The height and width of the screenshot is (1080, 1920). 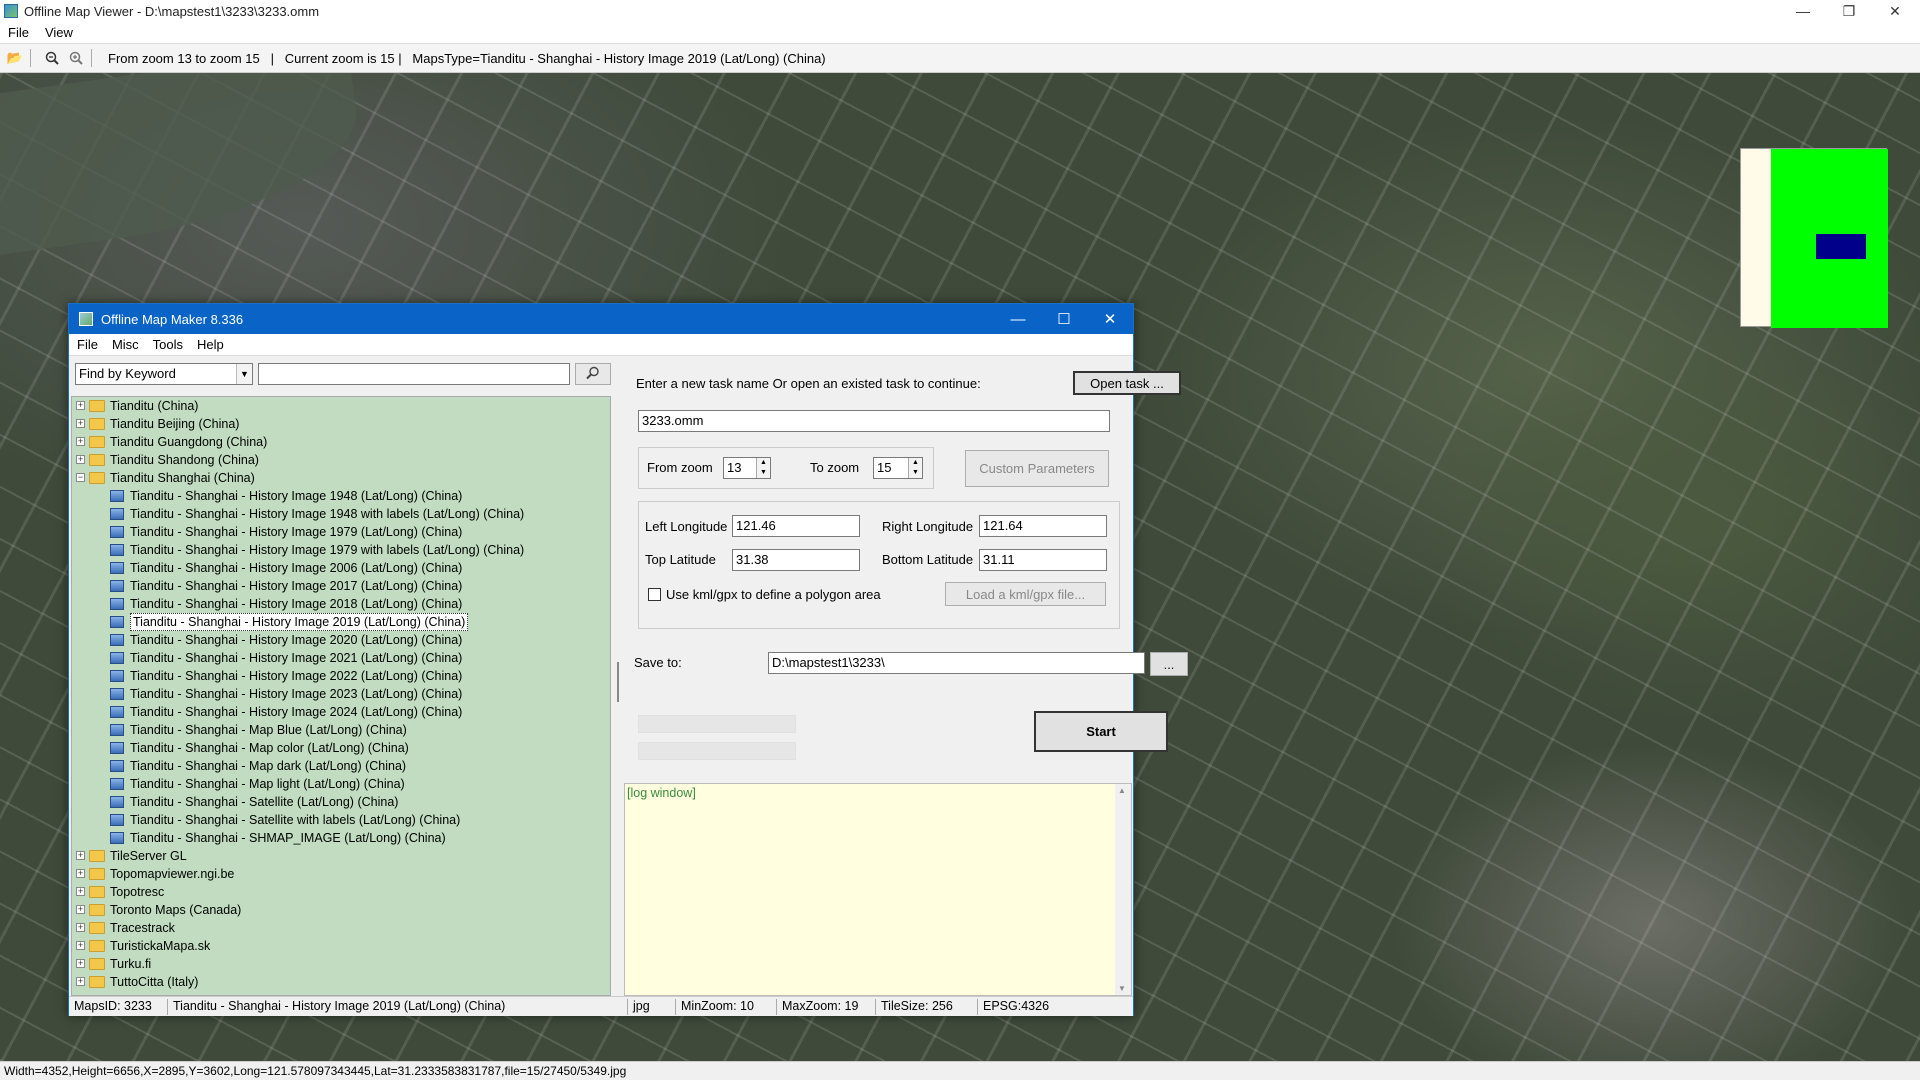 What do you see at coordinates (341, 406) in the screenshot?
I see `tree-folder-item: + Tianditu (China)` at bounding box center [341, 406].